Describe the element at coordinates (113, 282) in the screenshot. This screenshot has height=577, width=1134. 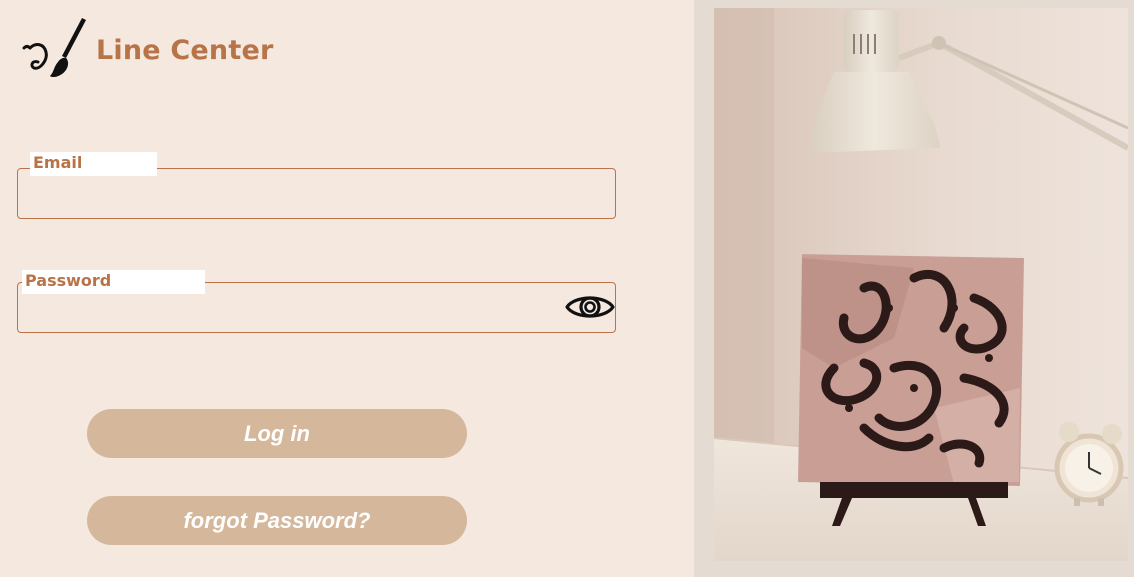
I see `password-label: Password` at that location.